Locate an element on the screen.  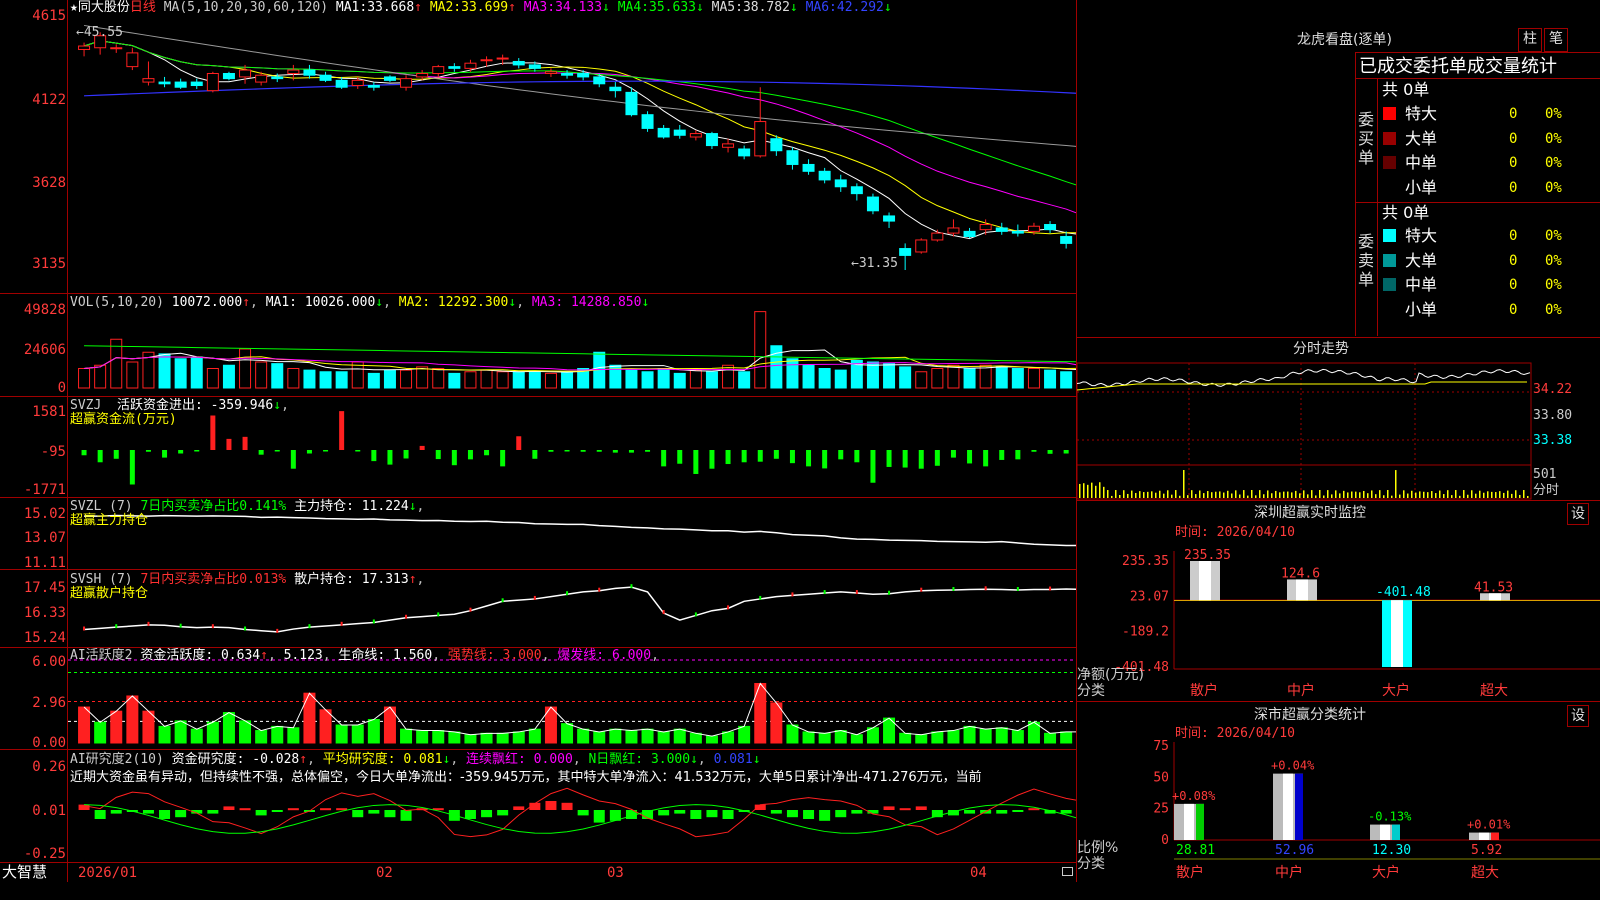
tab-bar-chart: 柱 is located at coordinates (1530, 40).